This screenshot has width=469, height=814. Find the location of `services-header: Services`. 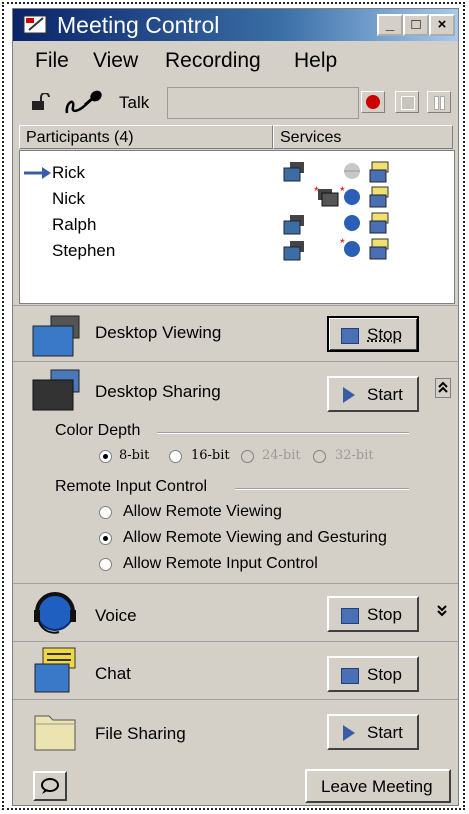

services-header: Services is located at coordinates (363, 137).